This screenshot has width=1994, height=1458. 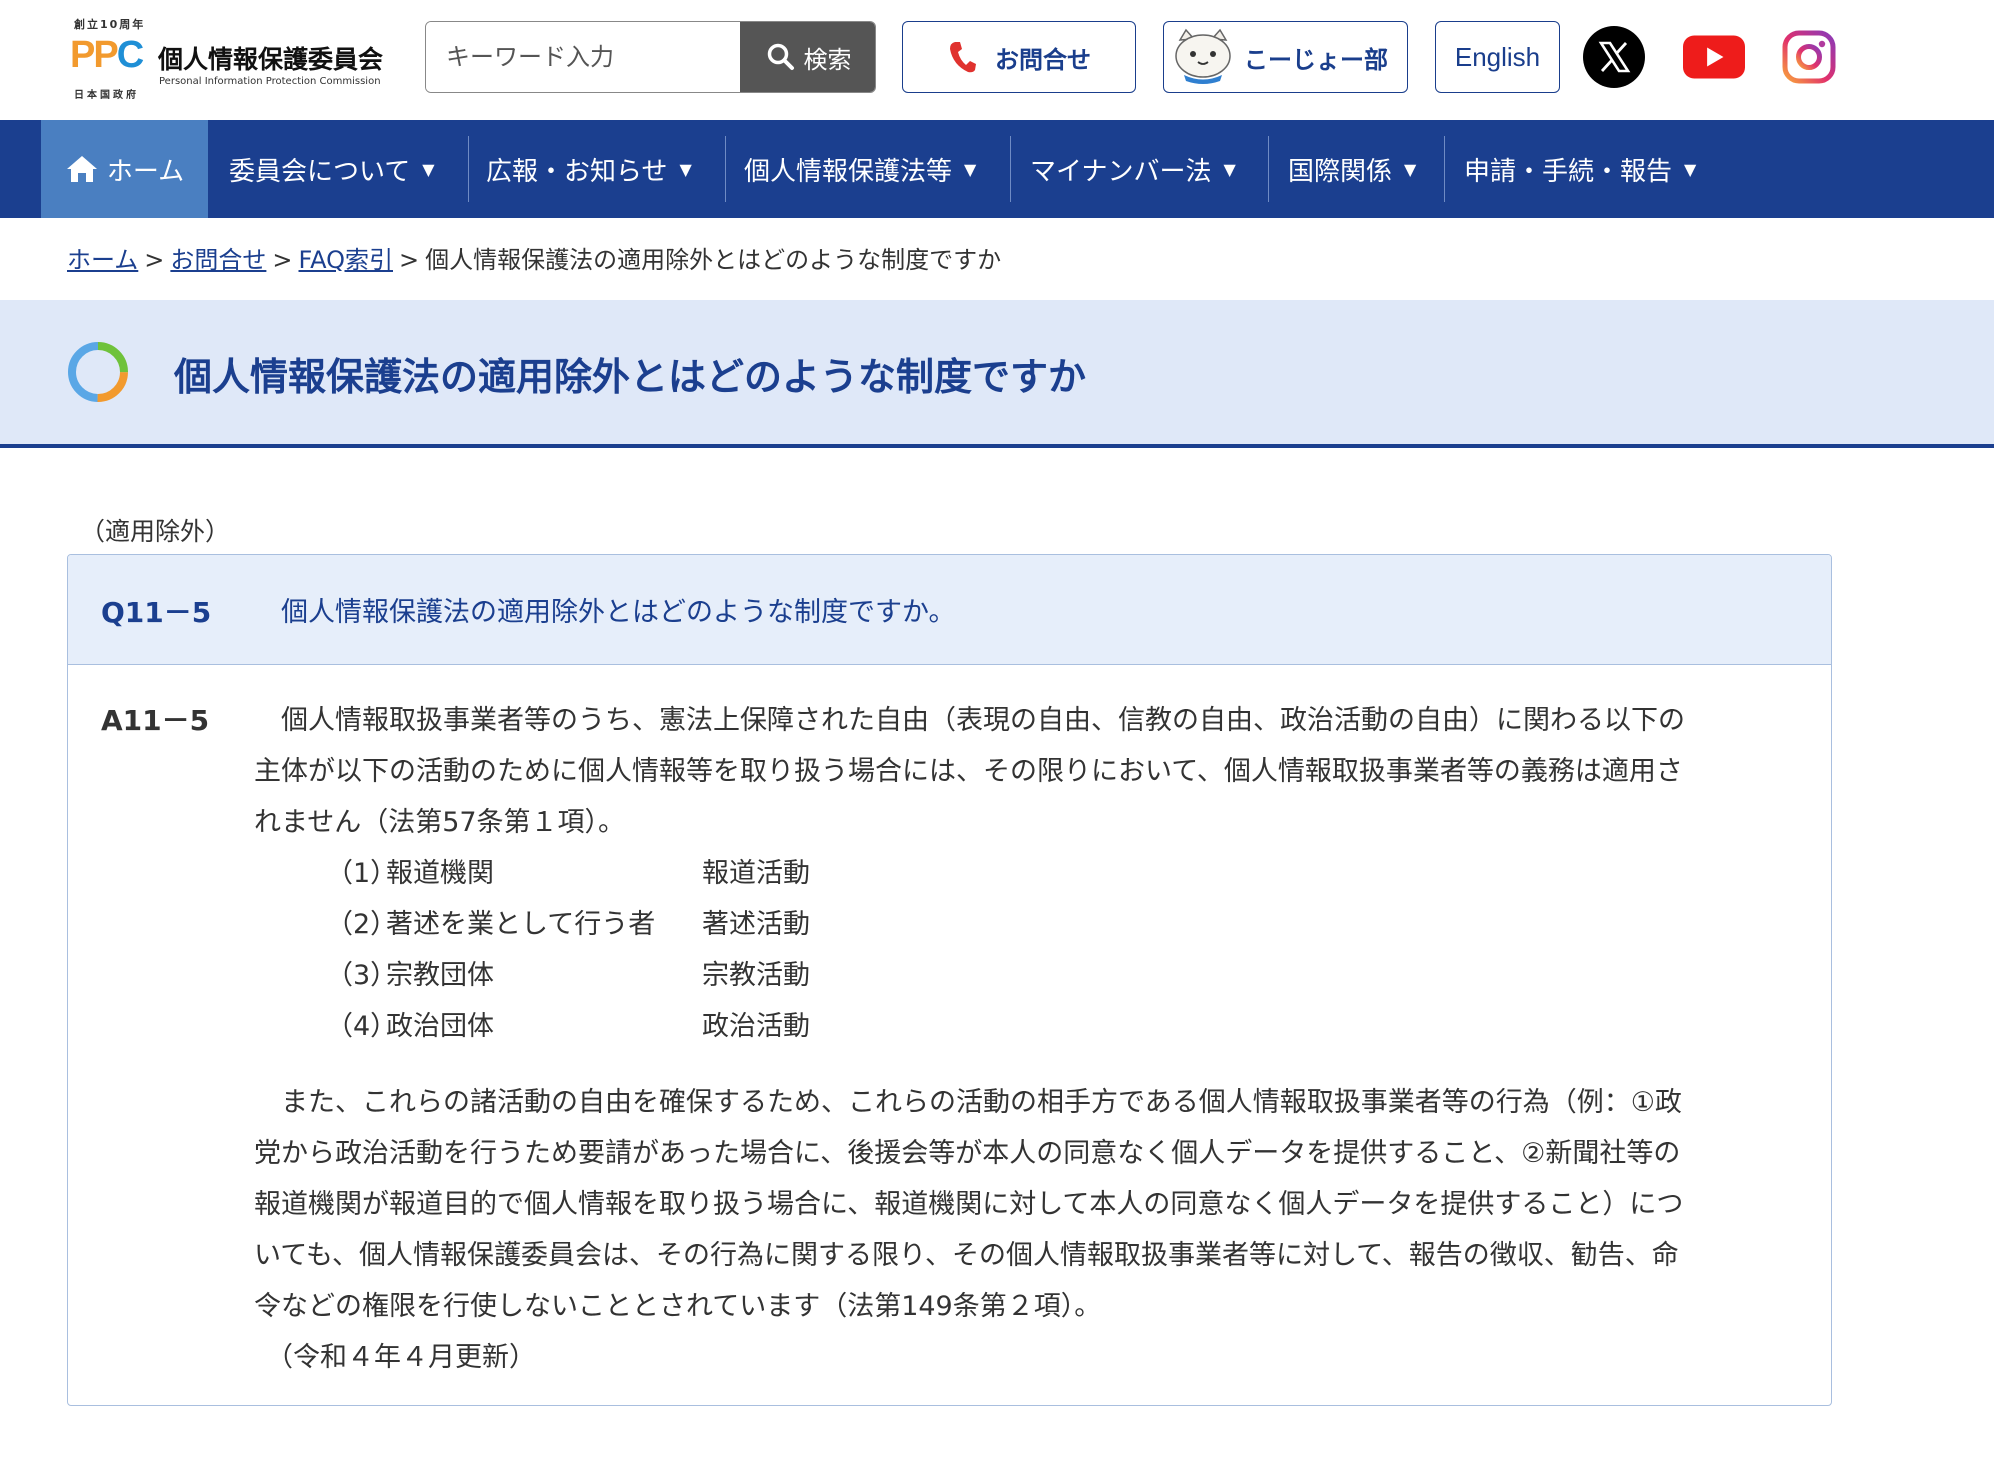 What do you see at coordinates (1316, 59) in the screenshot?
I see `kojo-bu-label: こーじょー部` at bounding box center [1316, 59].